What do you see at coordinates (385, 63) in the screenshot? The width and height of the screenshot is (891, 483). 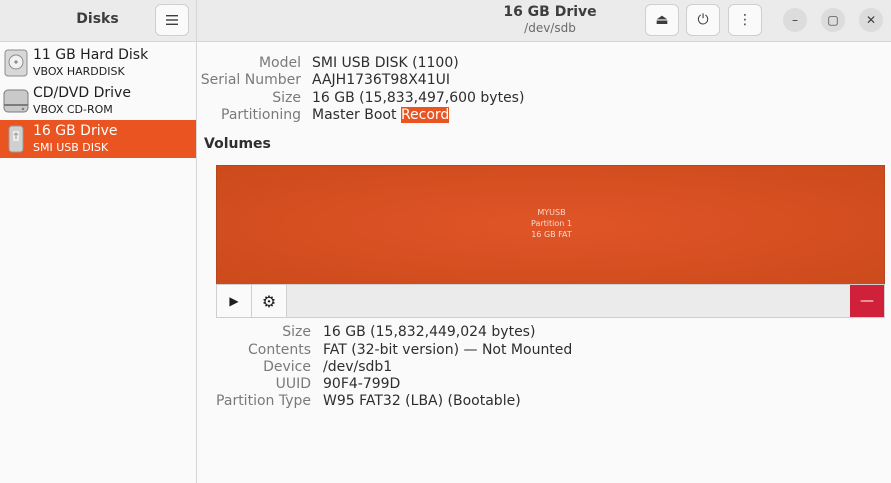 I see `model-value: SMI USB DISK (1100)` at bounding box center [385, 63].